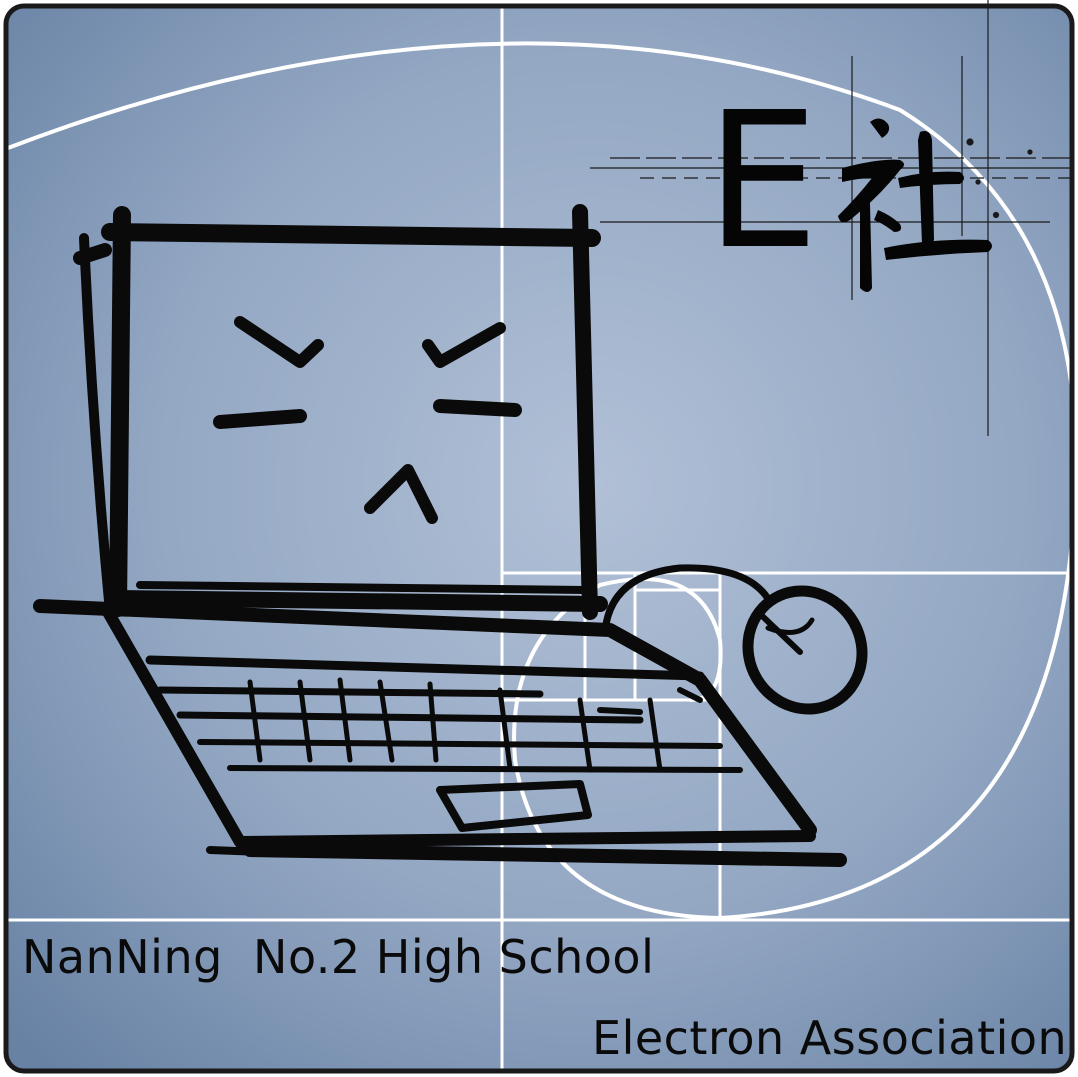  Describe the element at coordinates (830, 1038) in the screenshot. I see `association-name: Electron Association` at that location.